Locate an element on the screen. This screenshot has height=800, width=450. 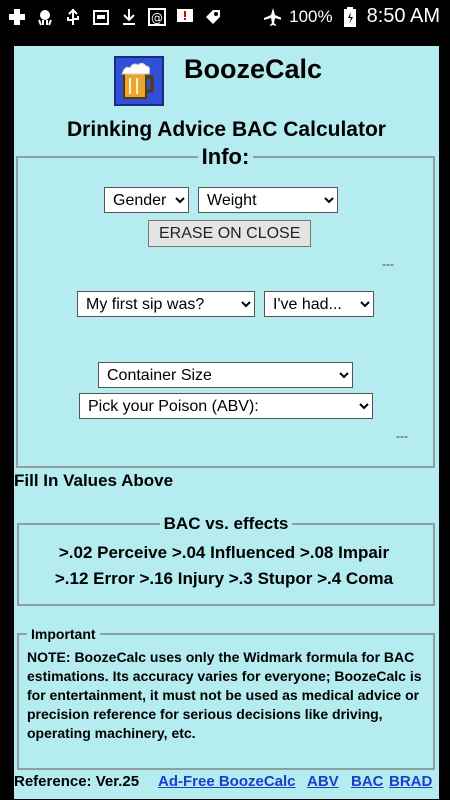
brad-link: BRAD is located at coordinates (410, 781).